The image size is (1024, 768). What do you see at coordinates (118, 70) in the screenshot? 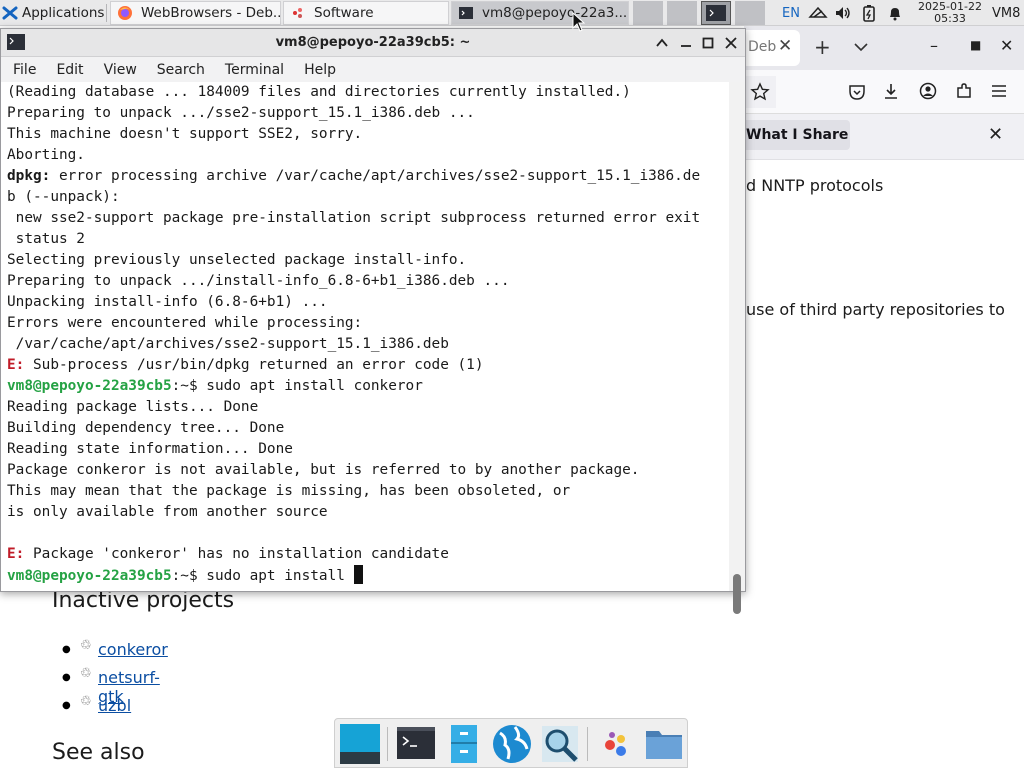
I see `menu-view: View` at bounding box center [118, 70].